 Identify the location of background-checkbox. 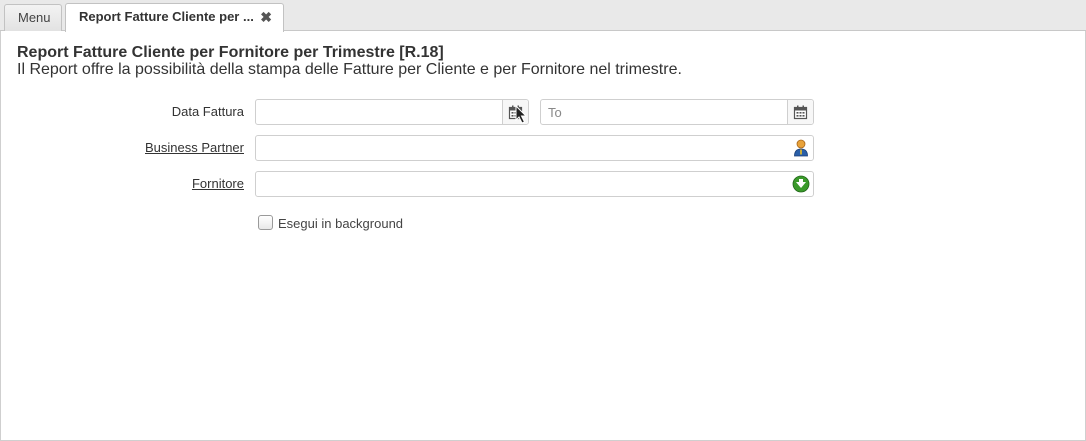
(265, 222).